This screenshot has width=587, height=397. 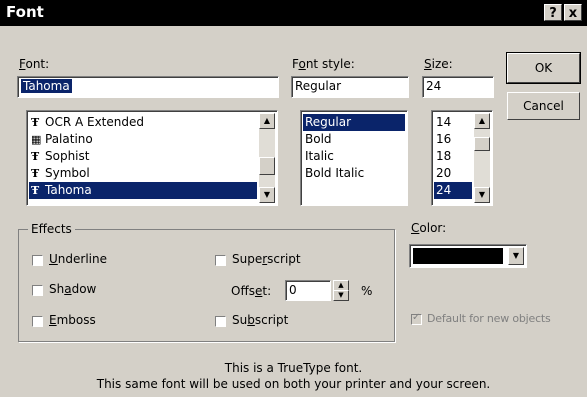 What do you see at coordinates (438, 64) in the screenshot?
I see `size-label: Size:` at bounding box center [438, 64].